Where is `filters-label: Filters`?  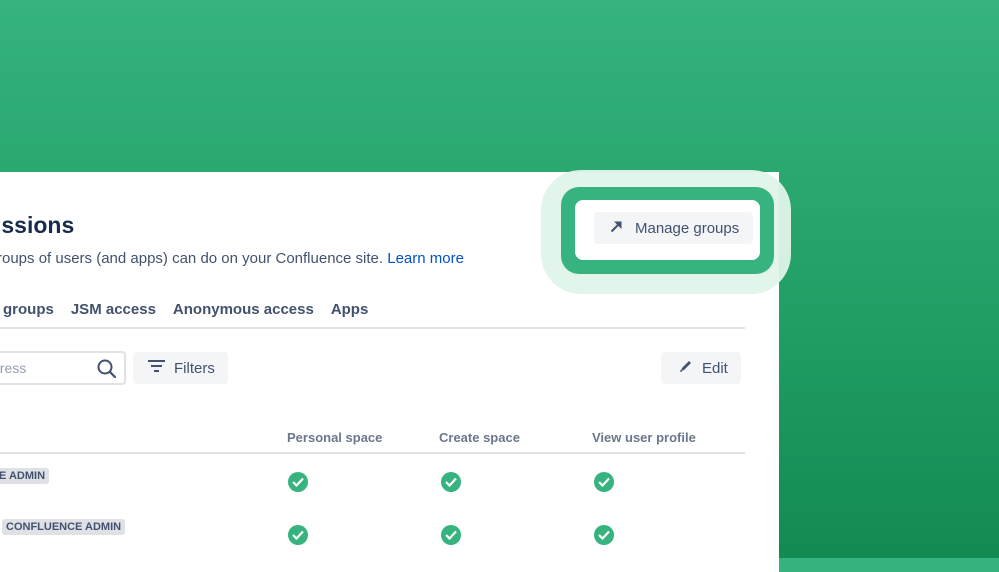 filters-label: Filters is located at coordinates (194, 368).